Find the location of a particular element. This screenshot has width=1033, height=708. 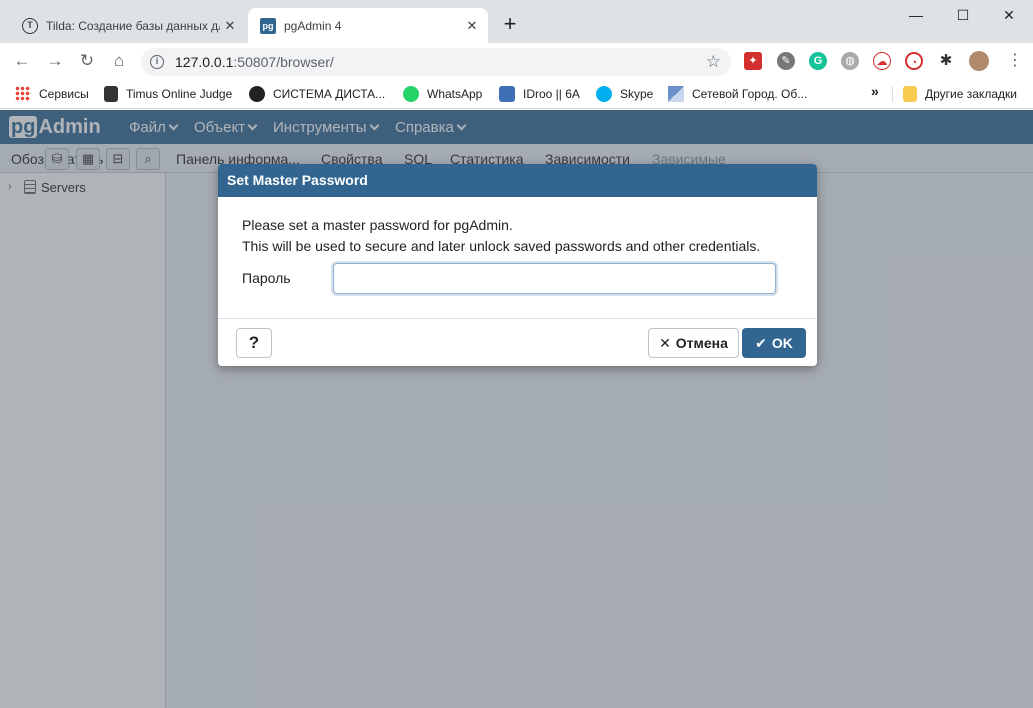

menu-dots-icon: ⋮ is located at coordinates (1015, 61).